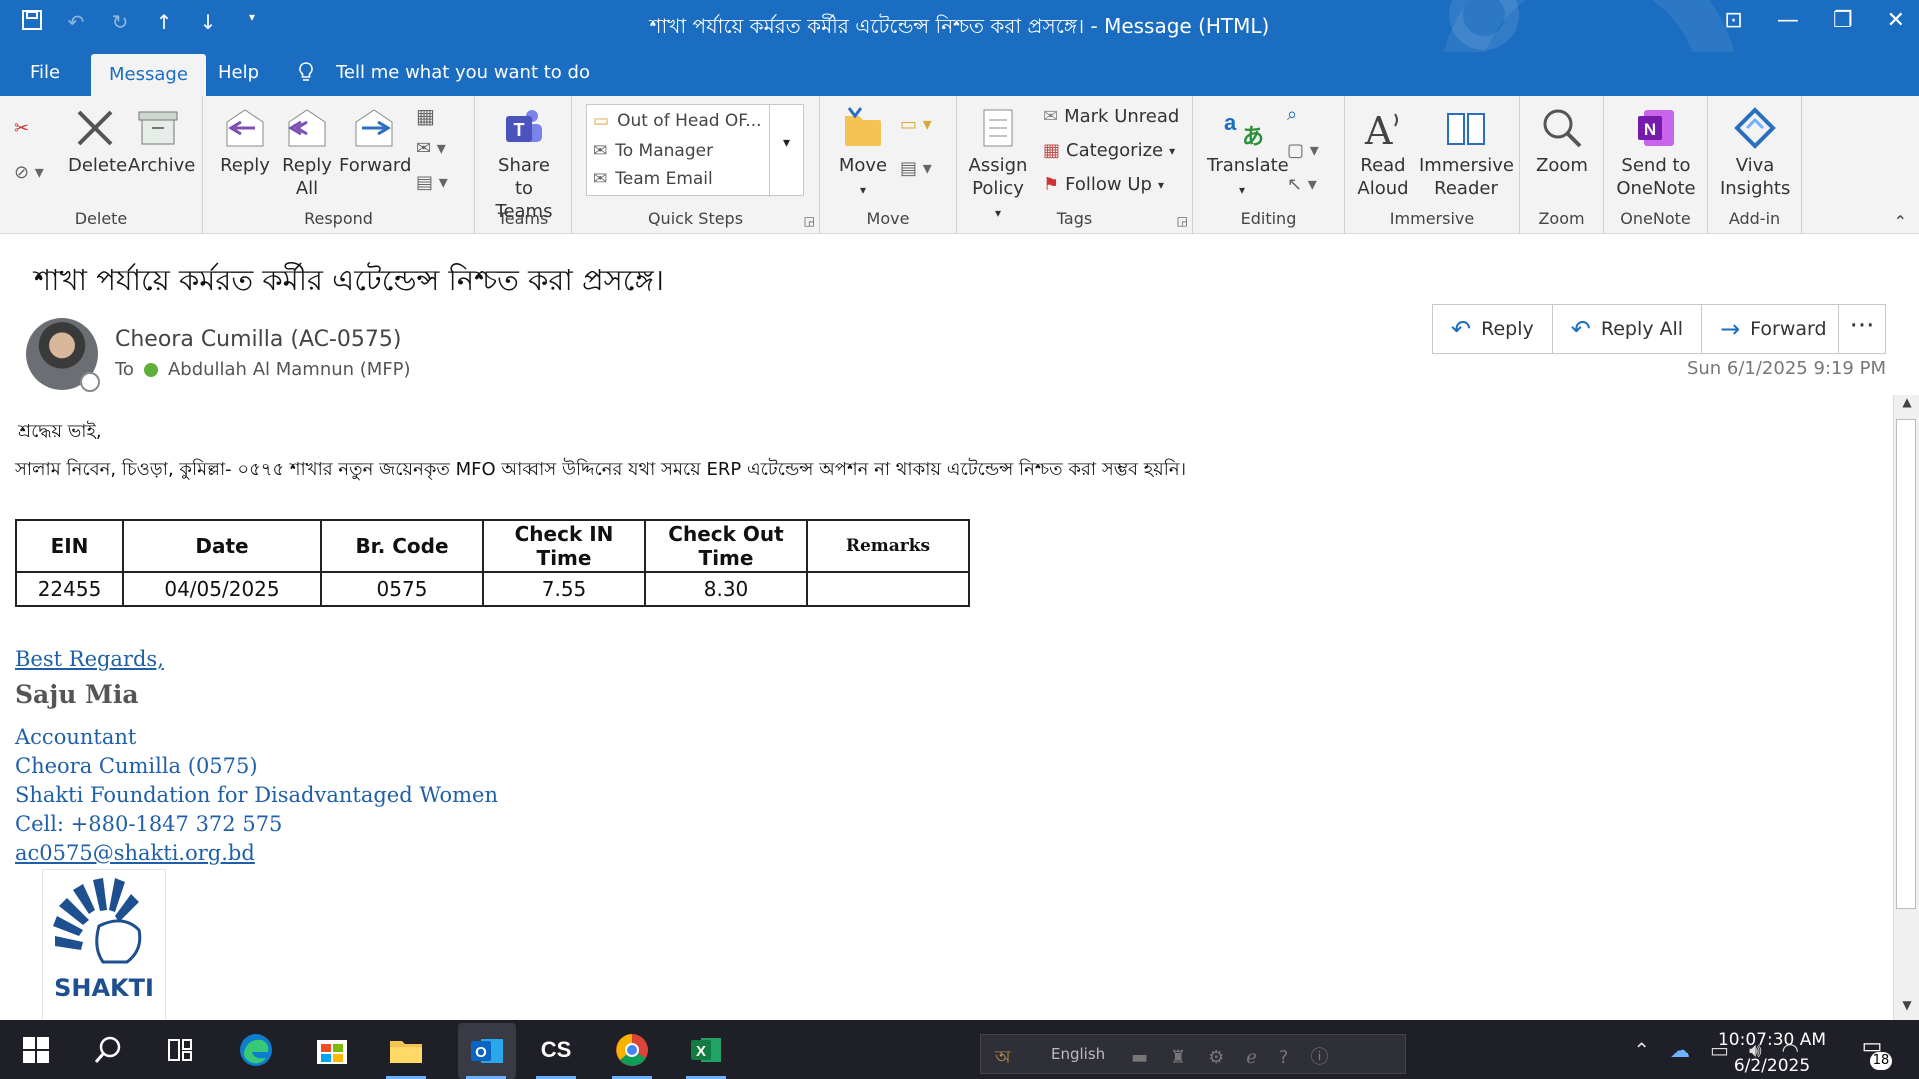  Describe the element at coordinates (1193, 1054) in the screenshot. I see `language-bar: অ English ▬♜⚙ℯ?ⓘ` at that location.